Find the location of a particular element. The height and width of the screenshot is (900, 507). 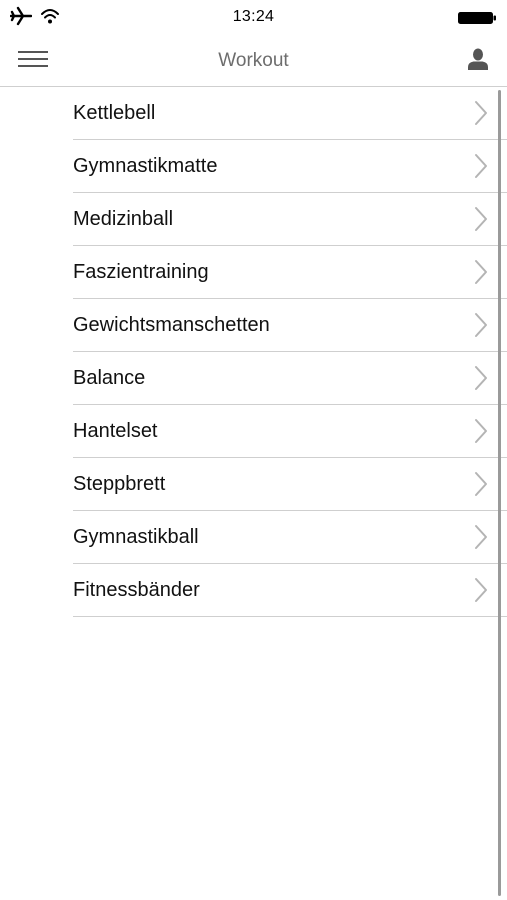

list-item-label: Balance is located at coordinates (109, 378).